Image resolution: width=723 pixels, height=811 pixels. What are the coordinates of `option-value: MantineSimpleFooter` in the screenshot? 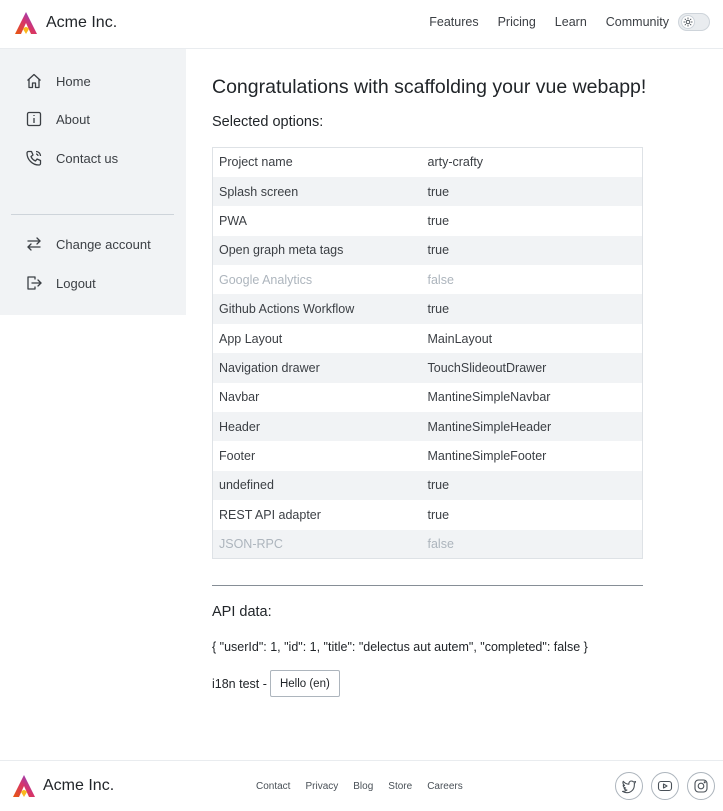 It's located at (487, 456).